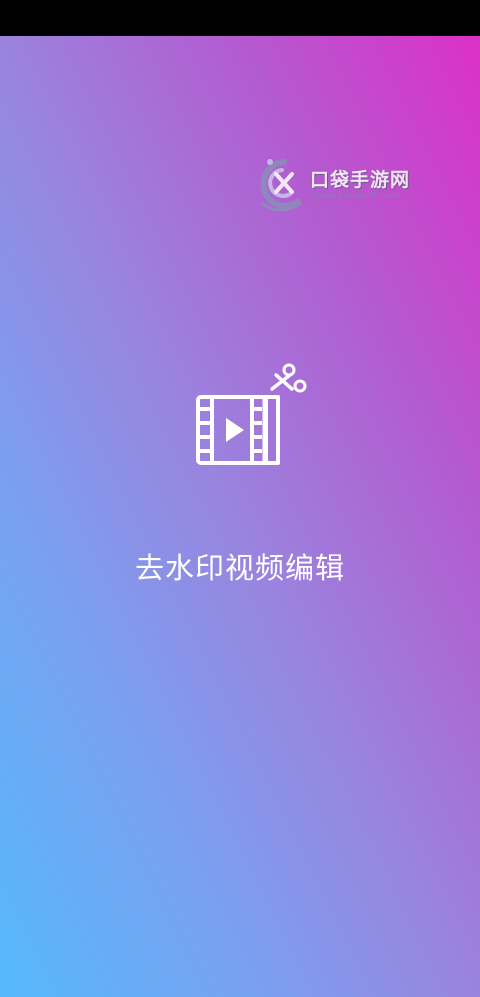  Describe the element at coordinates (251, 414) in the screenshot. I see `video-film-scissors-icon` at that location.